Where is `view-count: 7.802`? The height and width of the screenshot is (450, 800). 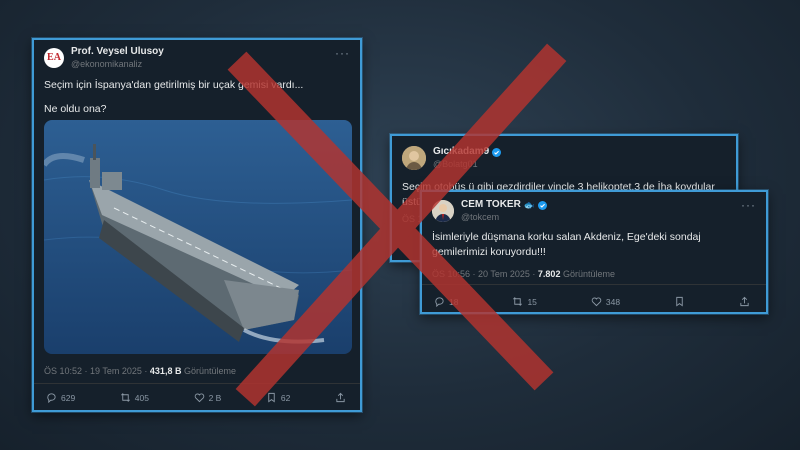
view-count: 7.802 is located at coordinates (549, 274).